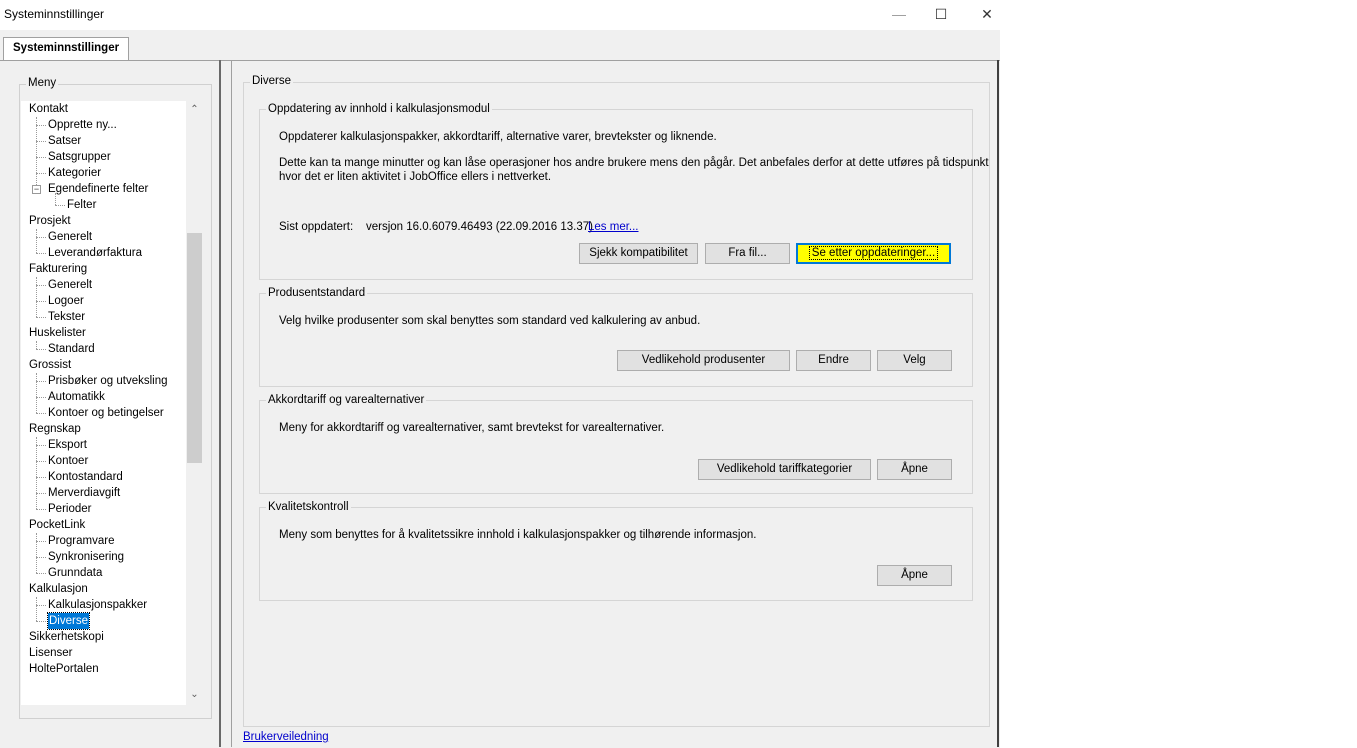 The width and height of the screenshot is (1357, 748). I want to click on menu-item-kontoer: Kontoer, so click(68, 461).